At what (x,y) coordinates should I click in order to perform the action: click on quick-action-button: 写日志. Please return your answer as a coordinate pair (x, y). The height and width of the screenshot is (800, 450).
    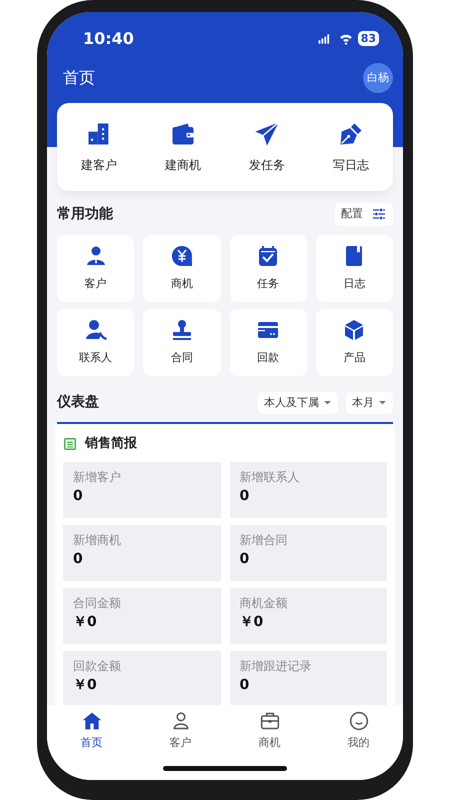
    Looking at the image, I should click on (351, 147).